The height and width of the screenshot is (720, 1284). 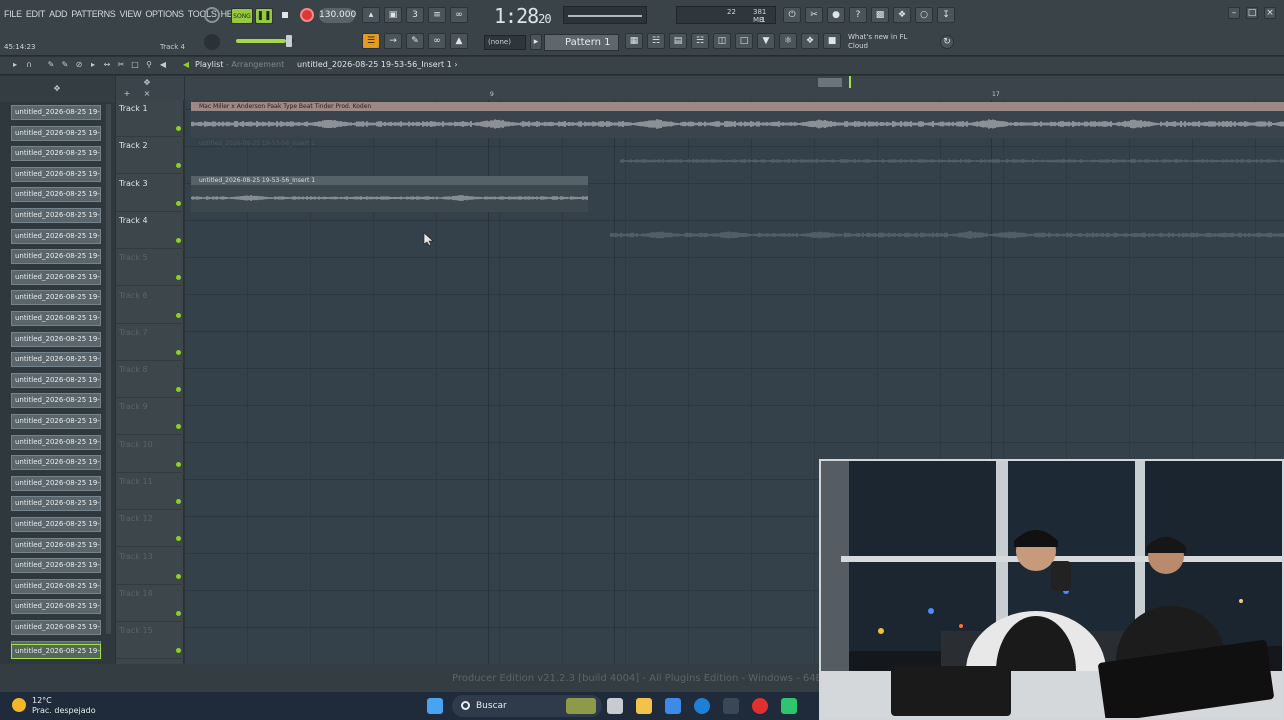 I want to click on menu-add: ADD, so click(x=58, y=14).